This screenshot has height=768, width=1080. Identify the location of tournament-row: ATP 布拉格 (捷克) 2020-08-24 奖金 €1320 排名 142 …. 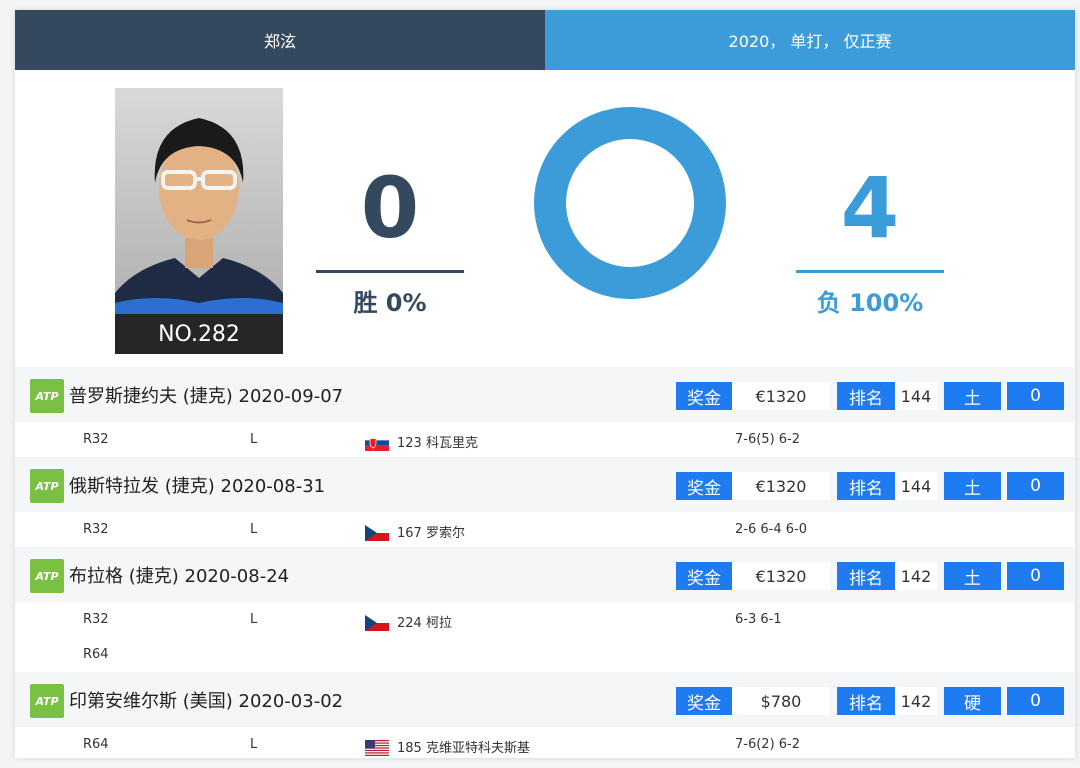
(545, 574).